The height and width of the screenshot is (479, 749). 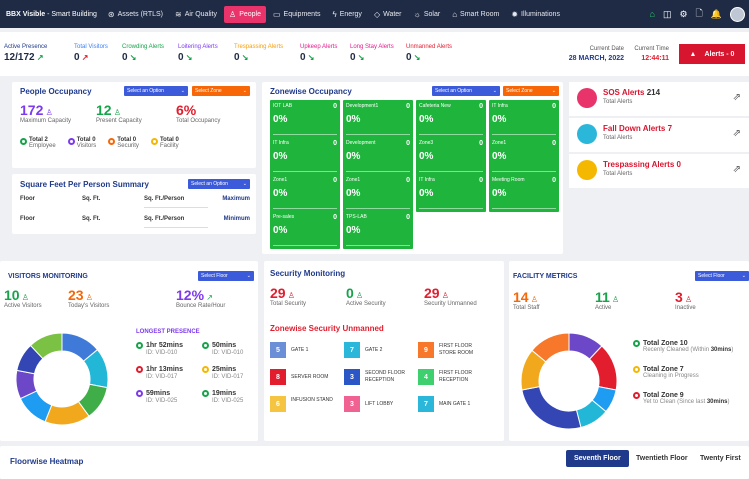 I want to click on security-zone-label: SERVER ROOM, so click(x=310, y=377).